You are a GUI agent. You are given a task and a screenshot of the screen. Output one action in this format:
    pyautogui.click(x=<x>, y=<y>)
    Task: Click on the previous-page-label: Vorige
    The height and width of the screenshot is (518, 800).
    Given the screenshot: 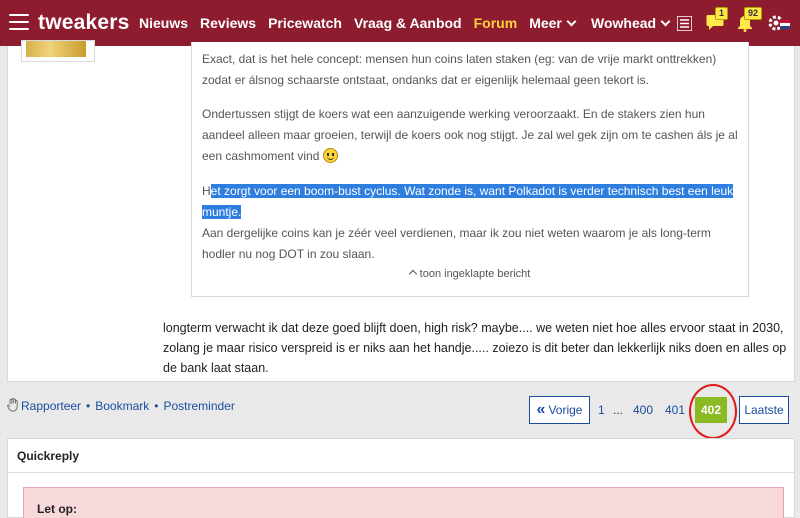 What is the action you would take?
    pyautogui.click(x=565, y=410)
    